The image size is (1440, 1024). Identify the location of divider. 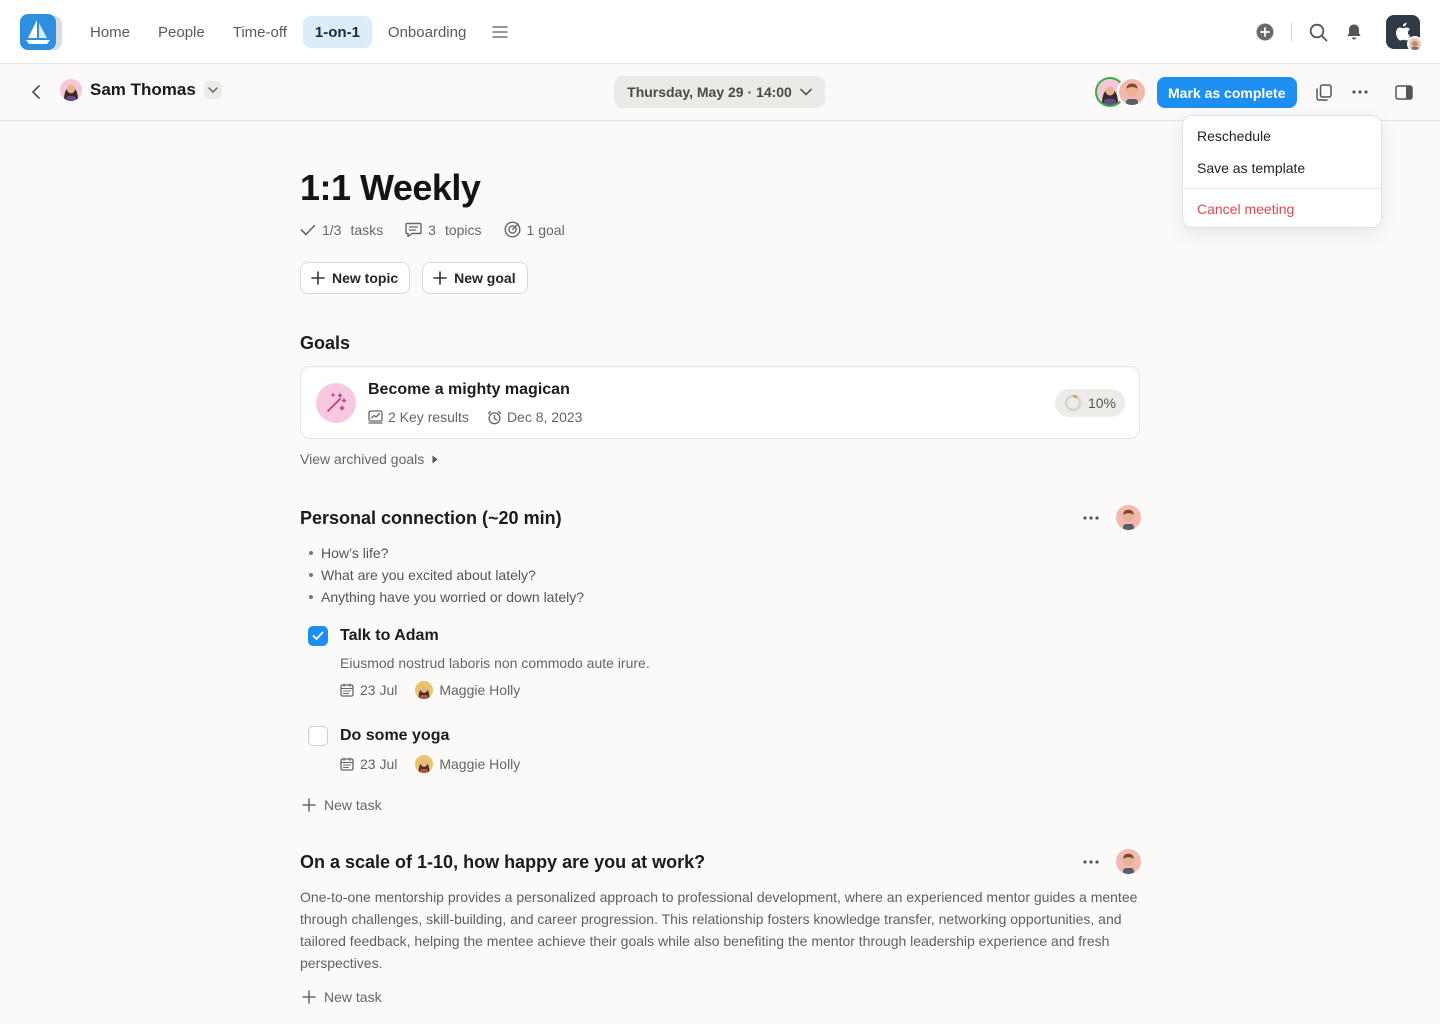
(1291, 32).